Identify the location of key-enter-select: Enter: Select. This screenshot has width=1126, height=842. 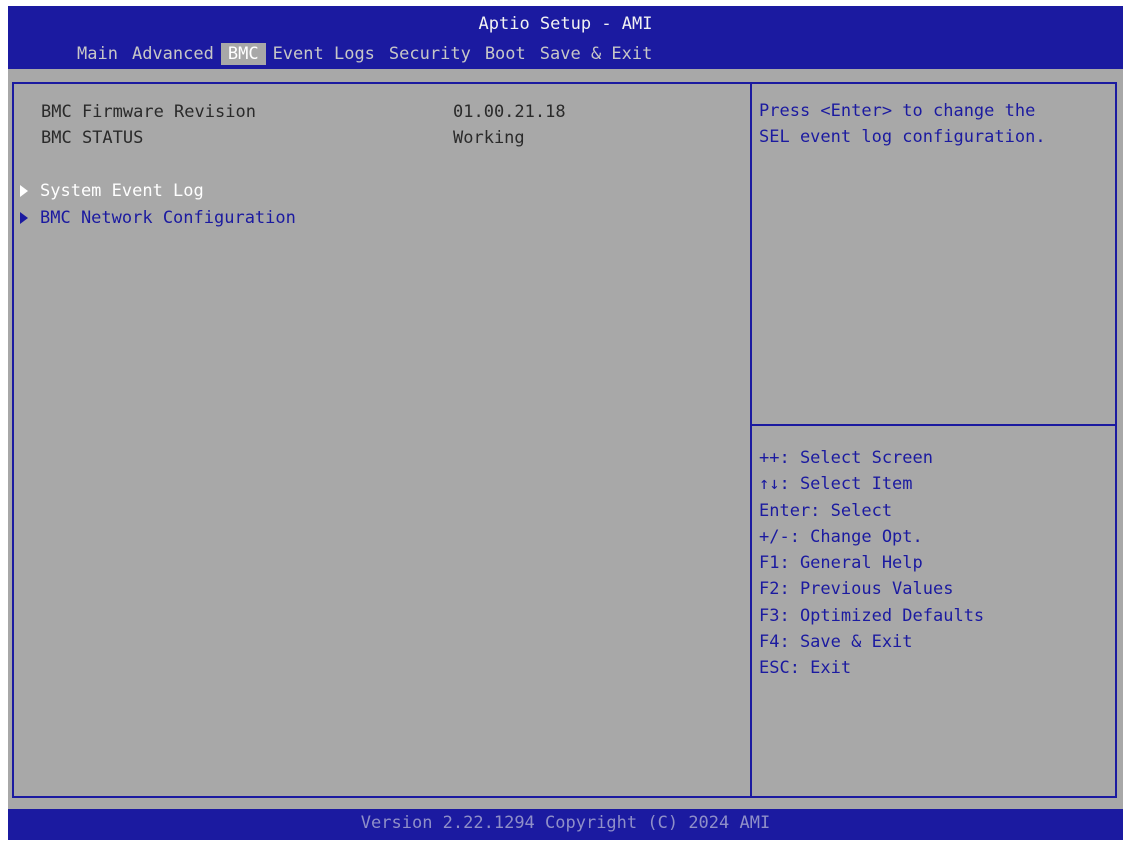
(826, 510).